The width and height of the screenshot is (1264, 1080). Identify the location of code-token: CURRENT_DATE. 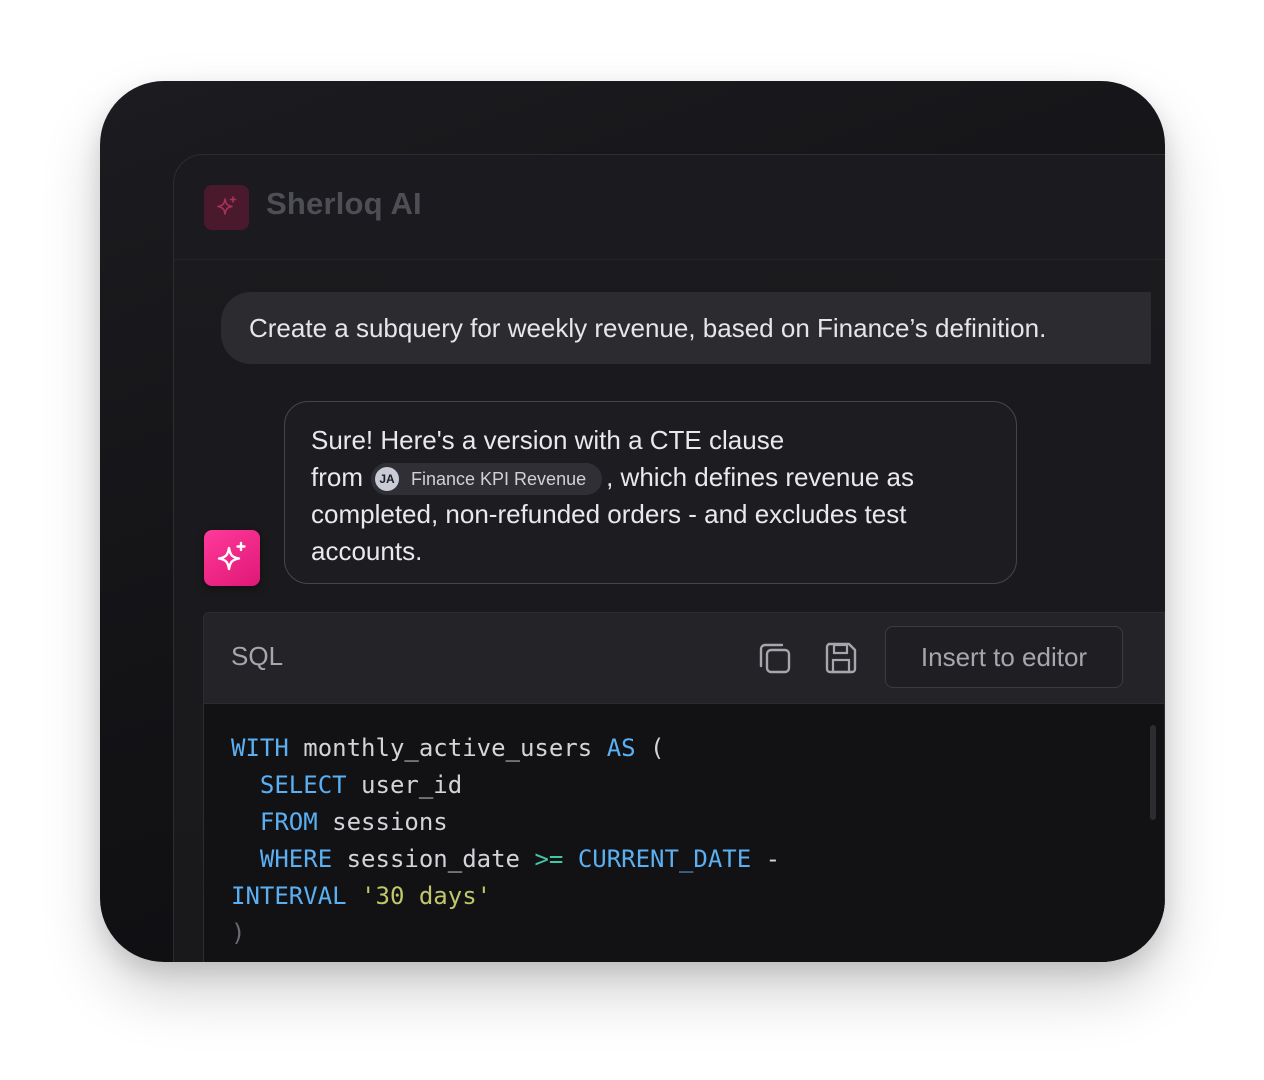
(664, 859).